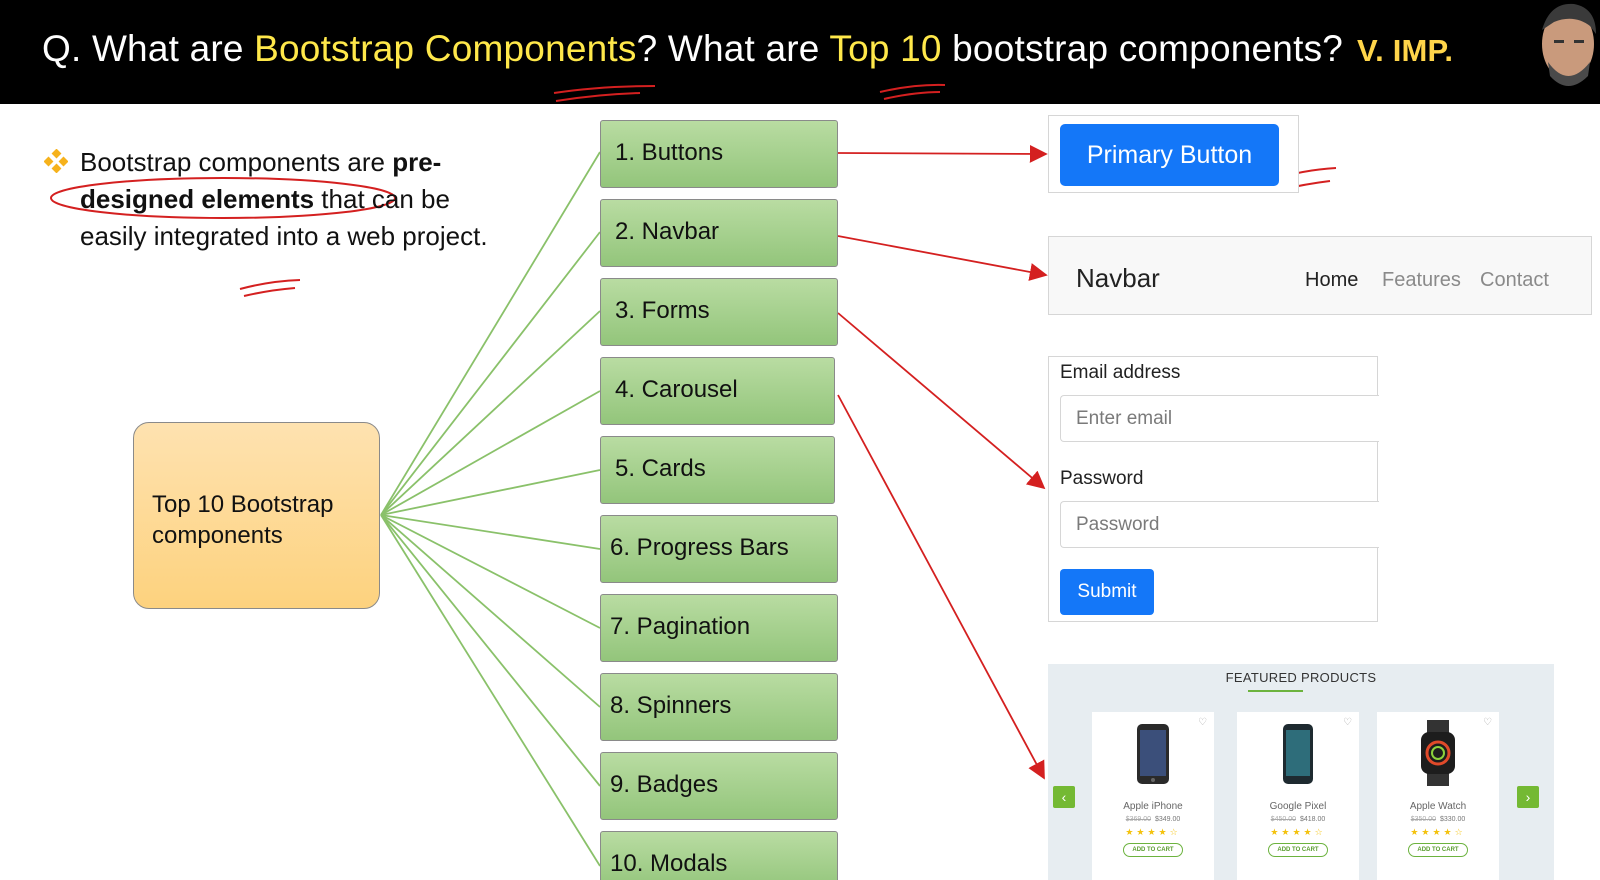  Describe the element at coordinates (719, 628) in the screenshot. I see `component-pagination: 7. Pagination` at that location.